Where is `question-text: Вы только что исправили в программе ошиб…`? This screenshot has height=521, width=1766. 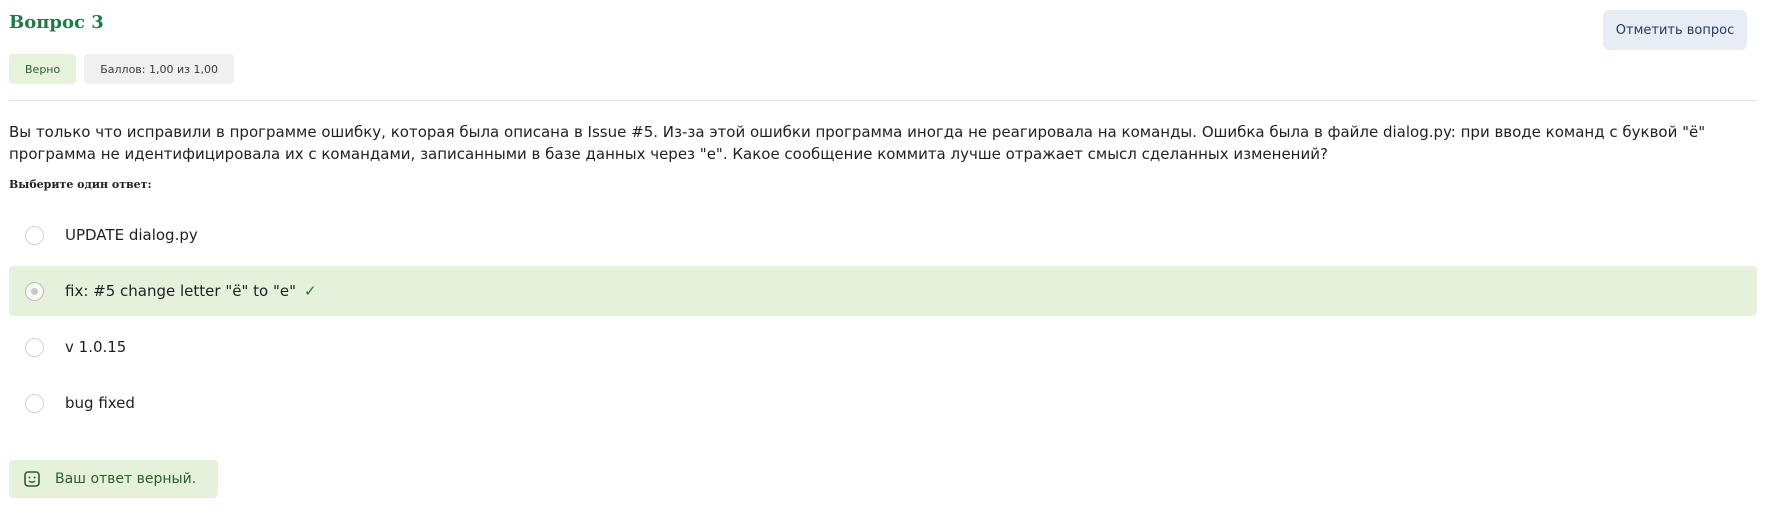 question-text: Вы только что исправили в программе ошиб… is located at coordinates (857, 143).